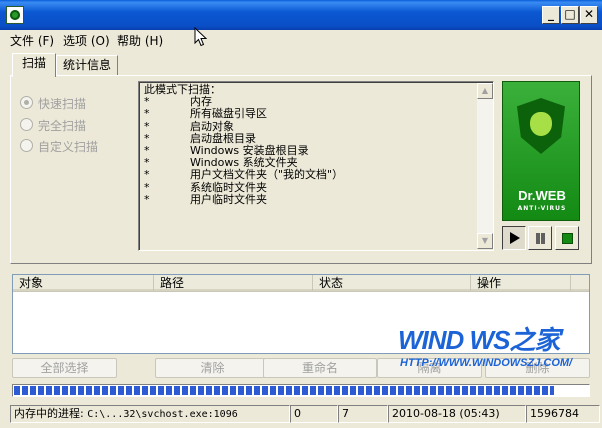  Describe the element at coordinates (563, 414) in the screenshot. I see `status-count-3: 1596784` at that location.